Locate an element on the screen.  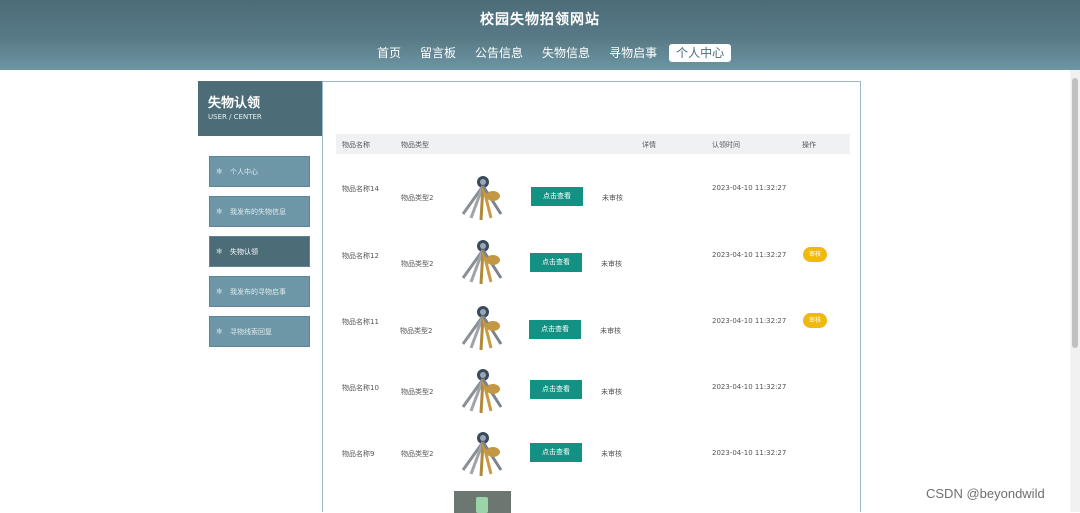
sidebar-title: 失物认领 is located at coordinates (234, 103).